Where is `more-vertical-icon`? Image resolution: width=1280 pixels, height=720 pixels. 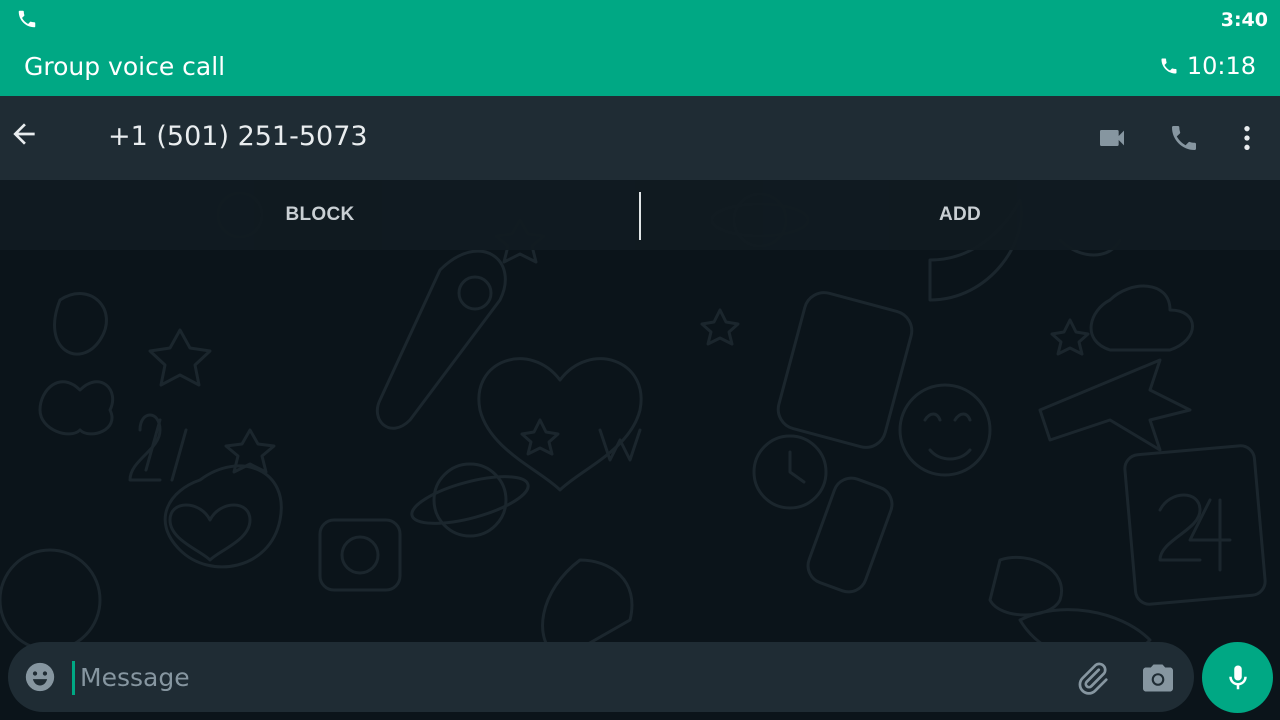 more-vertical-icon is located at coordinates (1247, 138).